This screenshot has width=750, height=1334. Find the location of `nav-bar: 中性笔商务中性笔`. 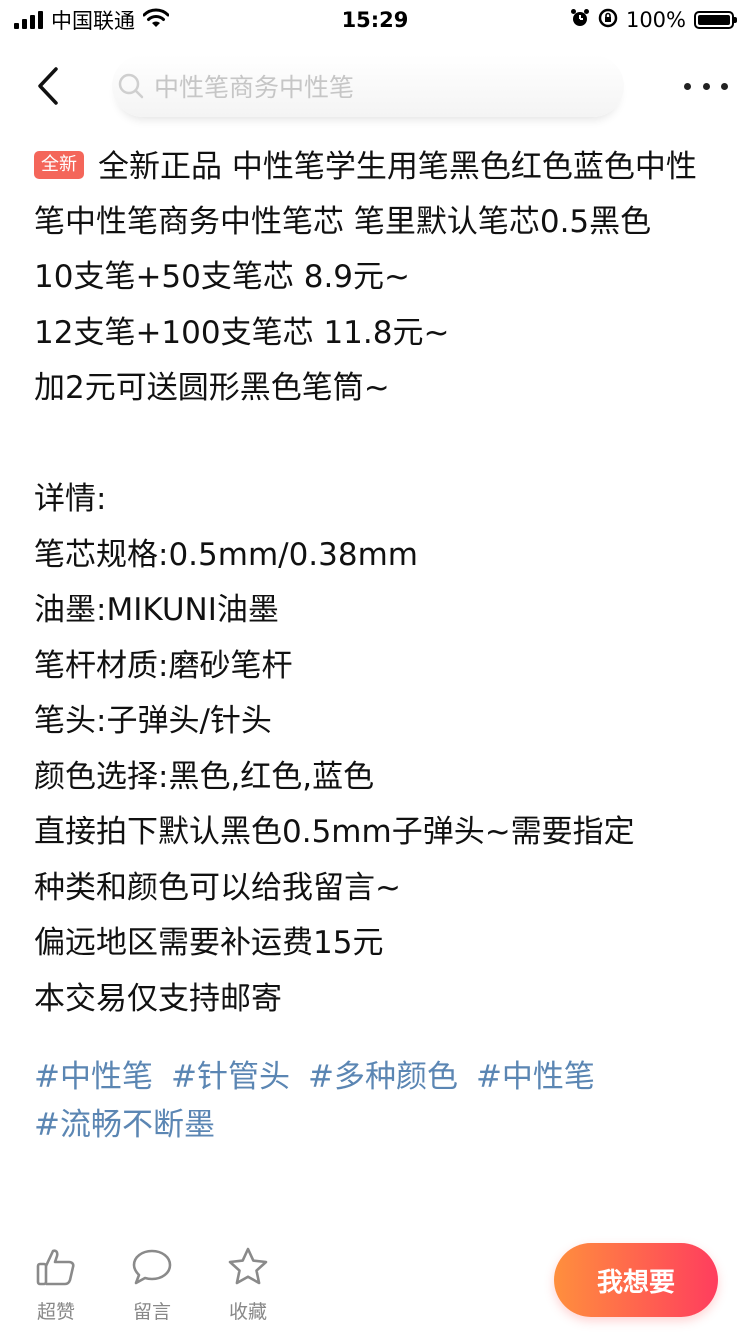

nav-bar: 中性笔商务中性笔 is located at coordinates (375, 86).